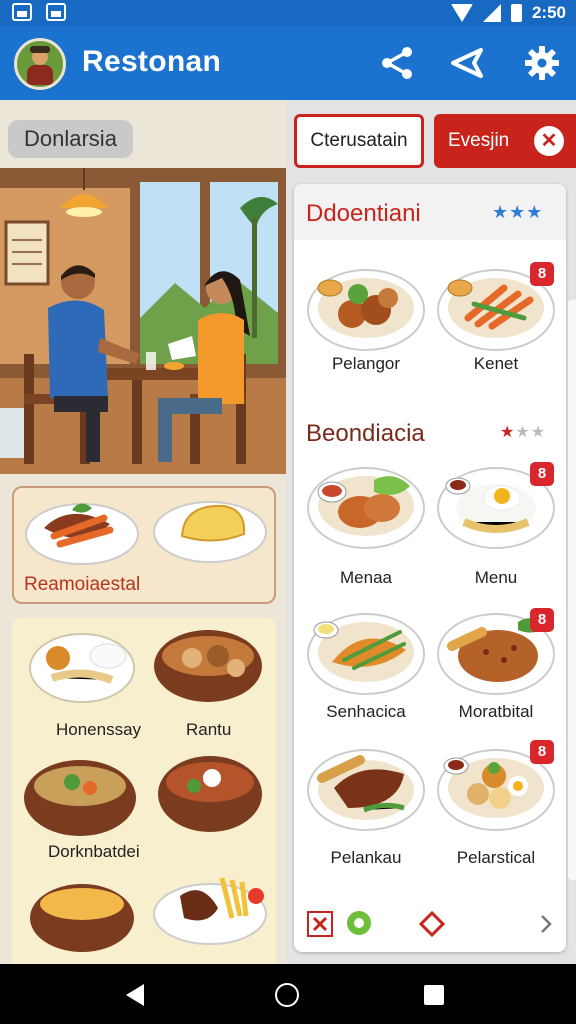 The image size is (576, 1024). I want to click on featured-card-title: Reamoiaestal, so click(82, 584).